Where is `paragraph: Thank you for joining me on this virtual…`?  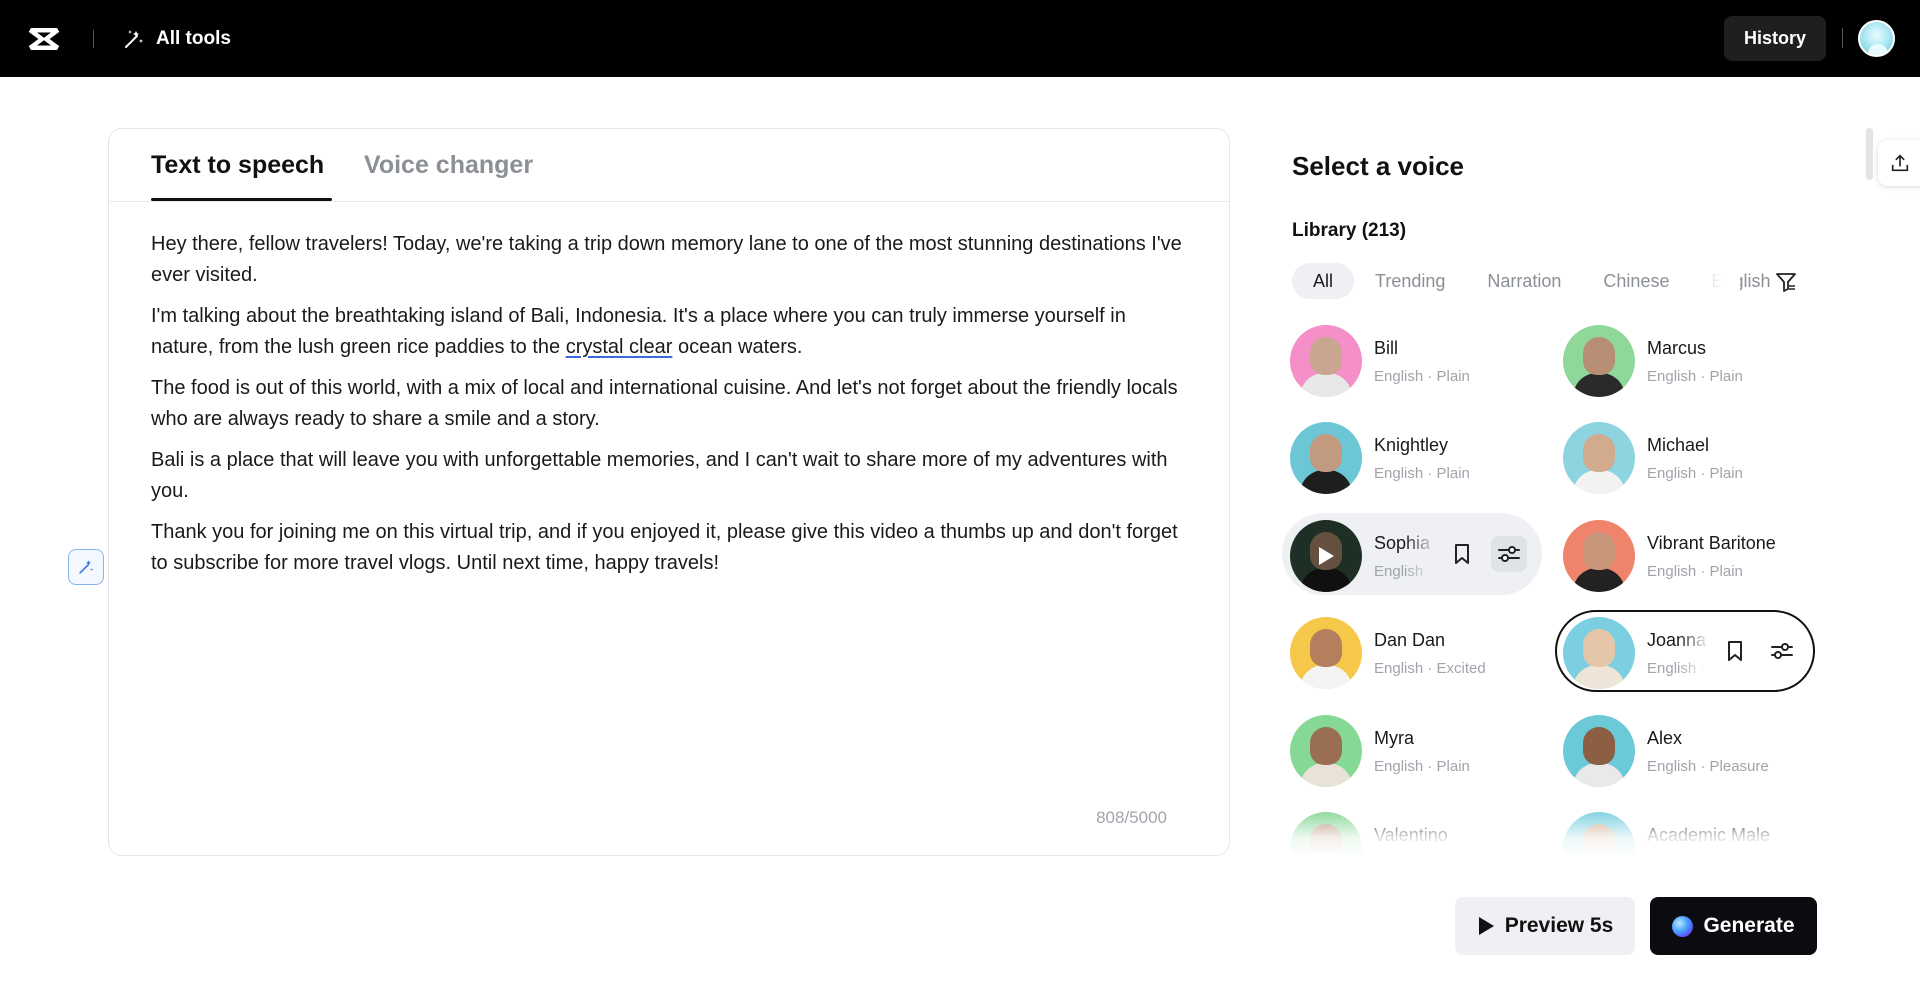 paragraph: Thank you for joining me on this virtual… is located at coordinates (664, 547).